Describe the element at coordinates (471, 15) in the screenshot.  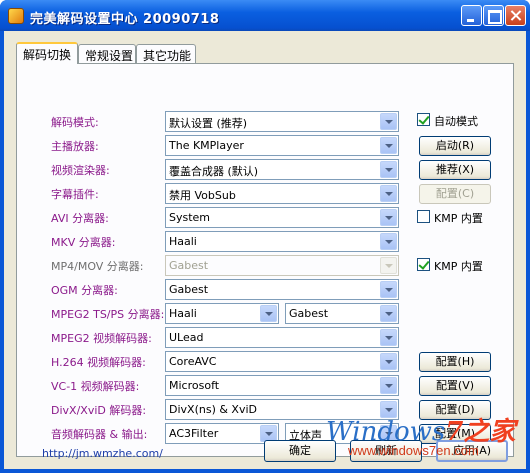
I see `minimize-button` at that location.